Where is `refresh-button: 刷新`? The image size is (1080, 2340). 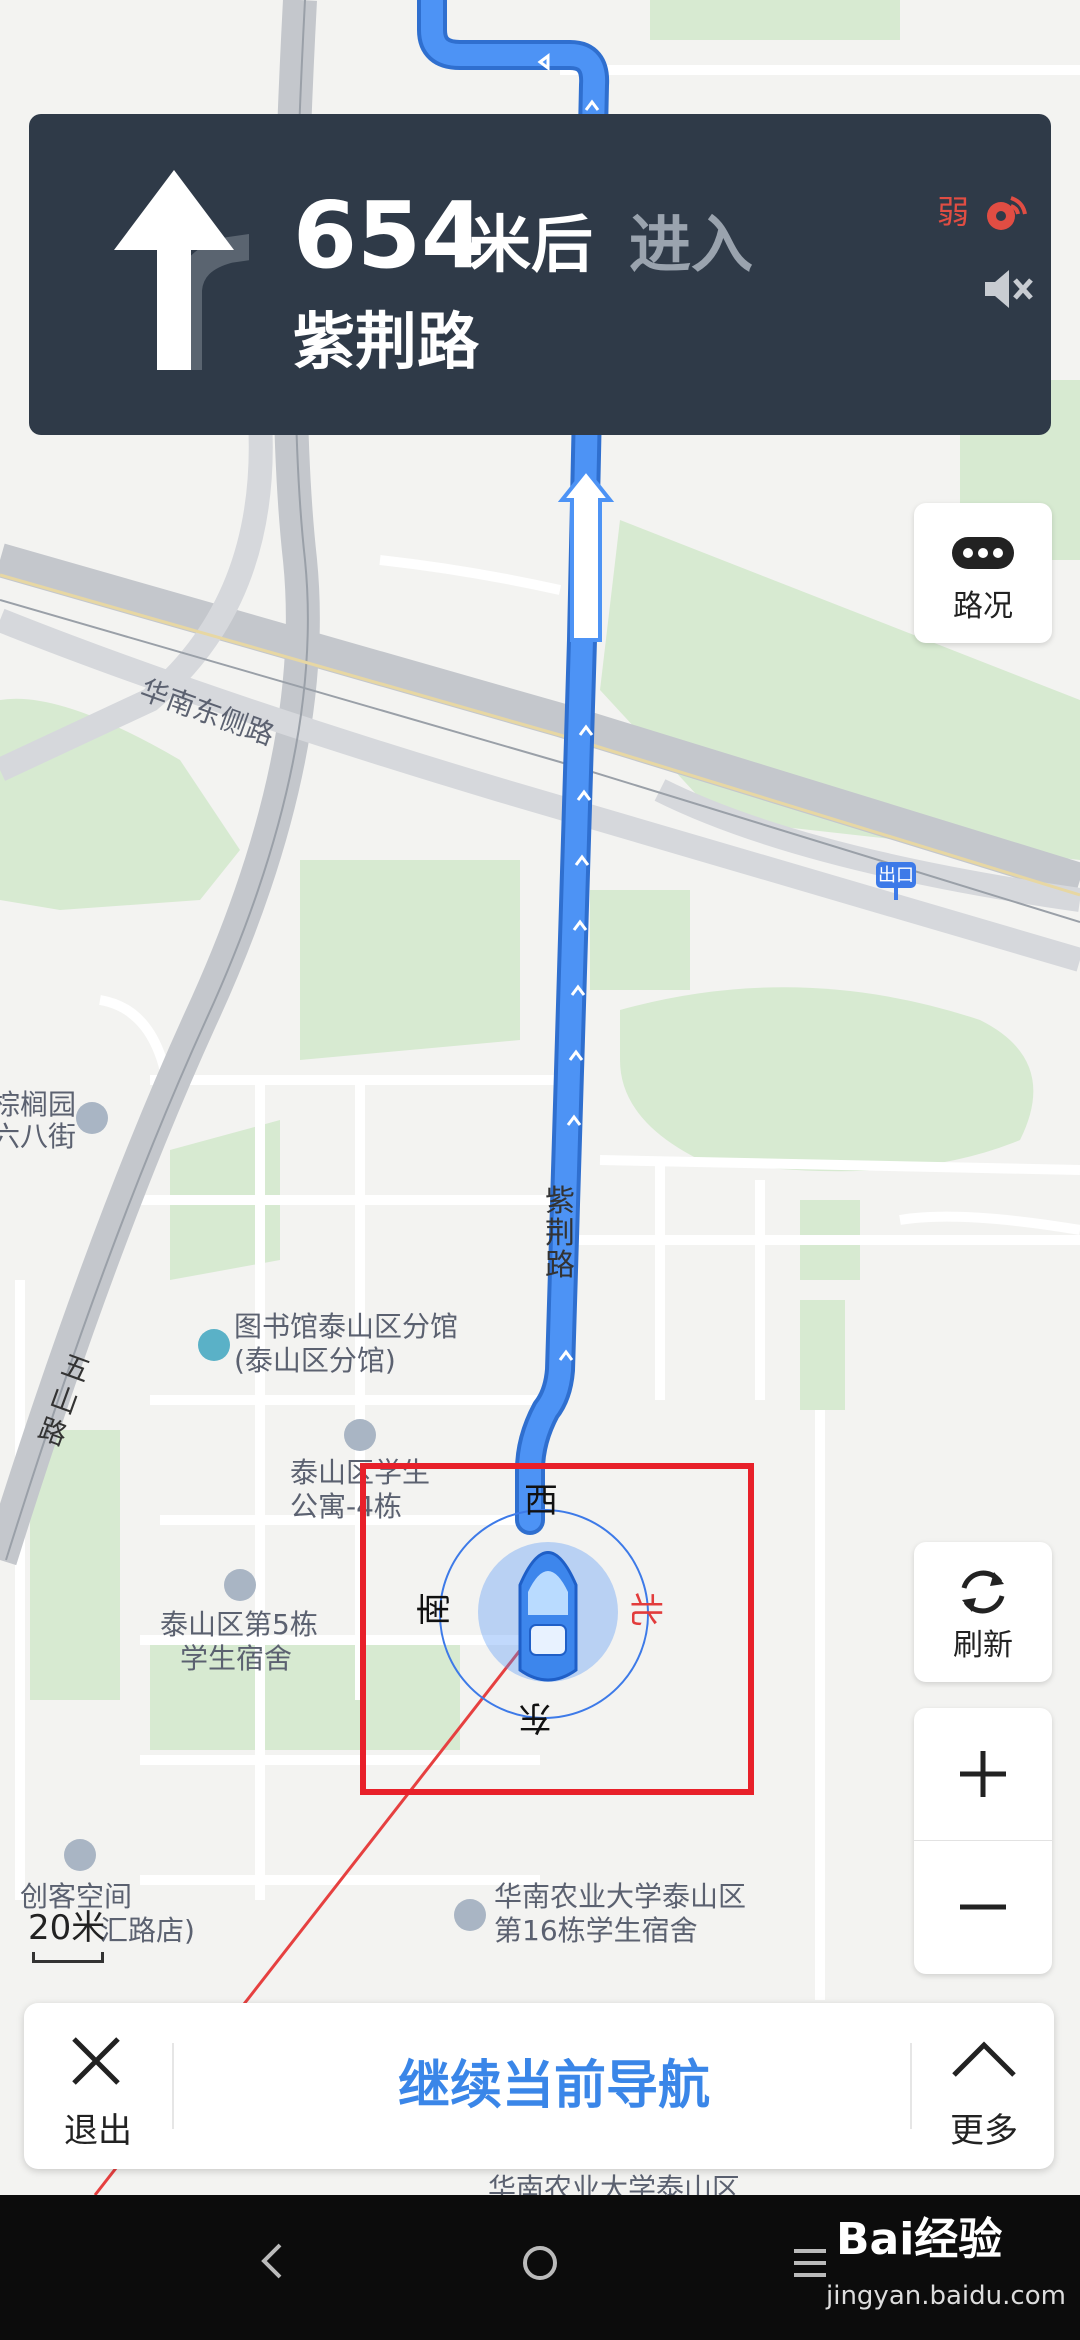
refresh-button: 刷新 is located at coordinates (983, 1612).